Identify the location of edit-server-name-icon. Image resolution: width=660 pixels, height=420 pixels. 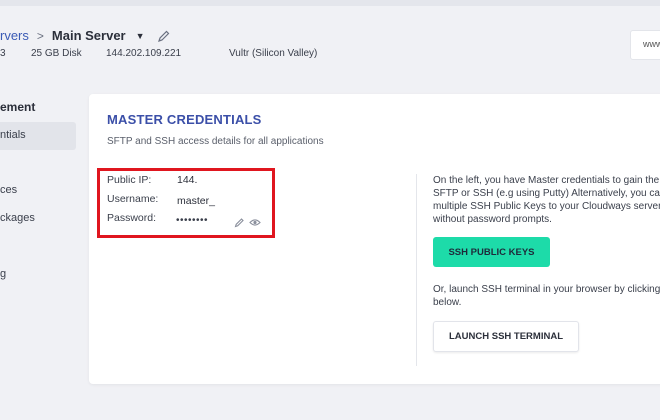
(164, 36).